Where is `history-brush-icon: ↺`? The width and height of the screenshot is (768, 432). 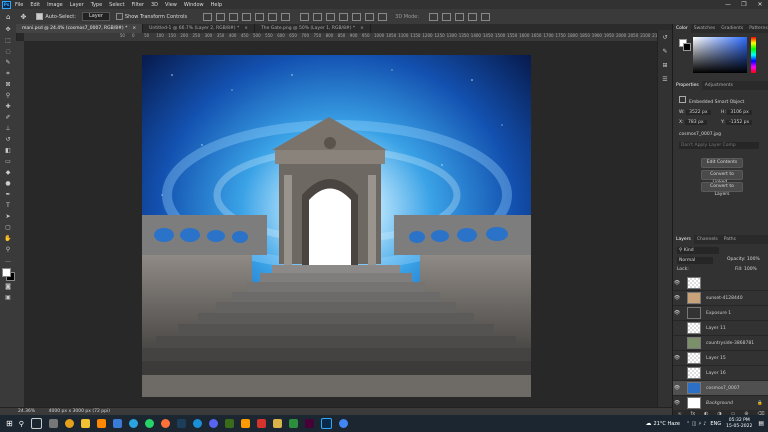
history-brush-icon: ↺ is located at coordinates (8, 140).